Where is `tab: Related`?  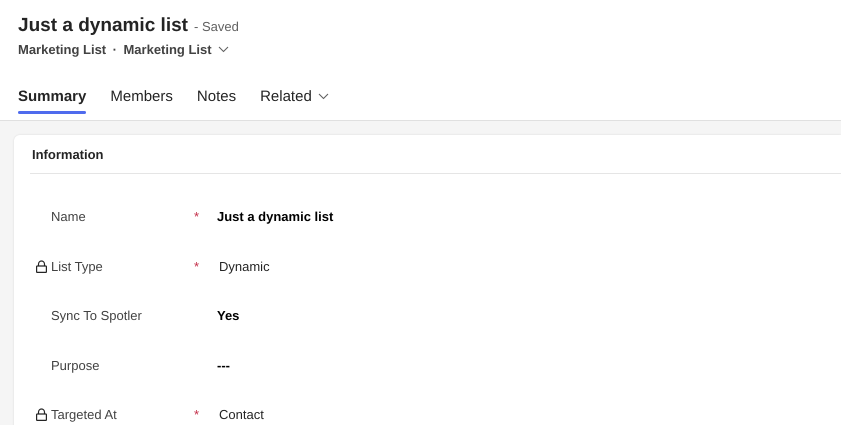
tab: Related is located at coordinates (299, 102).